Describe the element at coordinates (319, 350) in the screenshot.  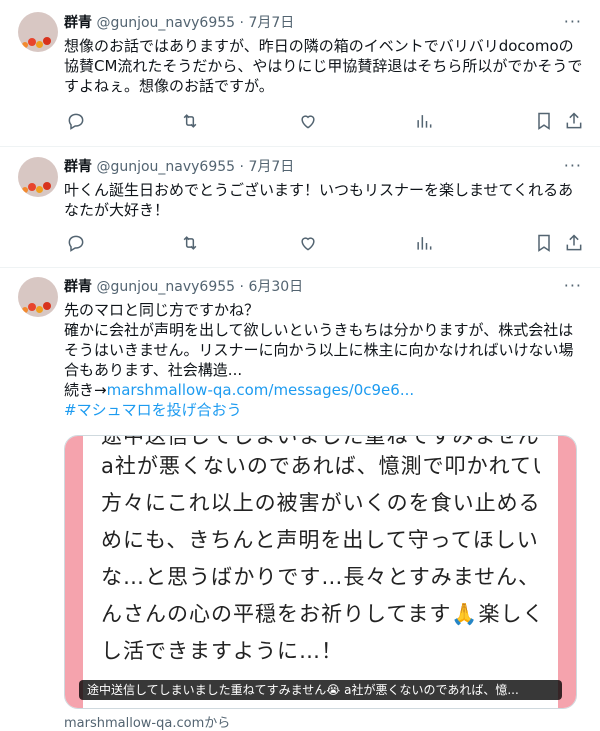
I see `tweet-line: そうはいきません。リスナーに向かう以上に株主に向かなければいけない場` at that location.